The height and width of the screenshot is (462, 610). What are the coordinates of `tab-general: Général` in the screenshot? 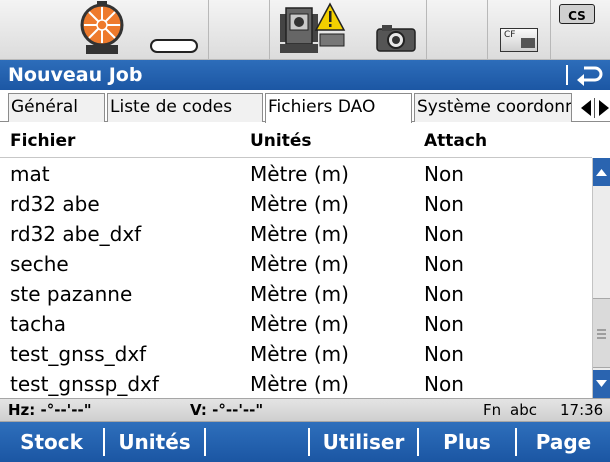 It's located at (56, 107).